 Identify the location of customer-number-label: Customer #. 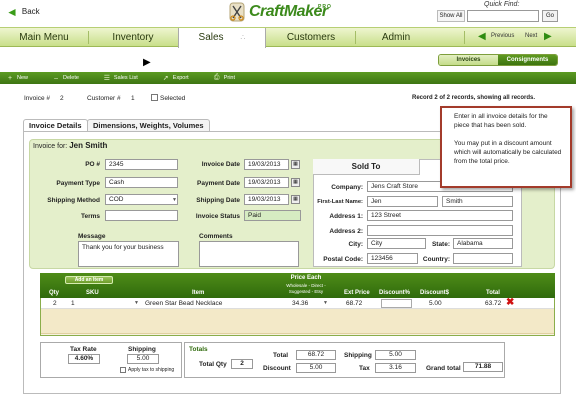
(104, 98).